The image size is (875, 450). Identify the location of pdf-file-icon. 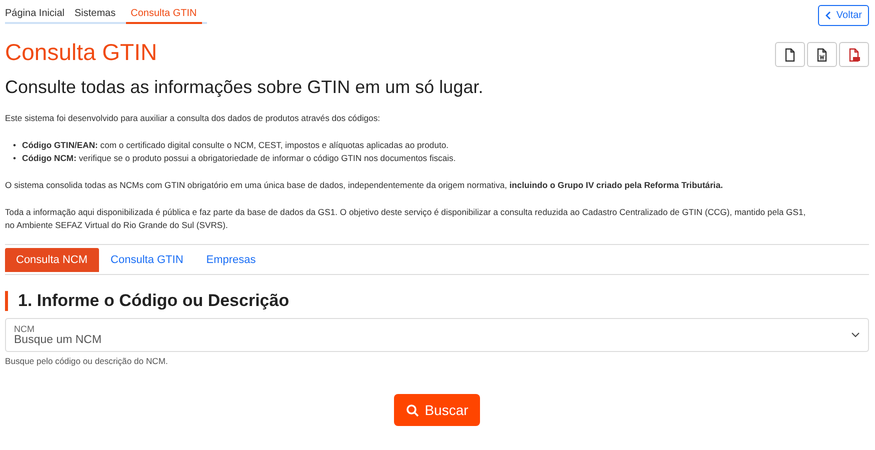
(854, 55).